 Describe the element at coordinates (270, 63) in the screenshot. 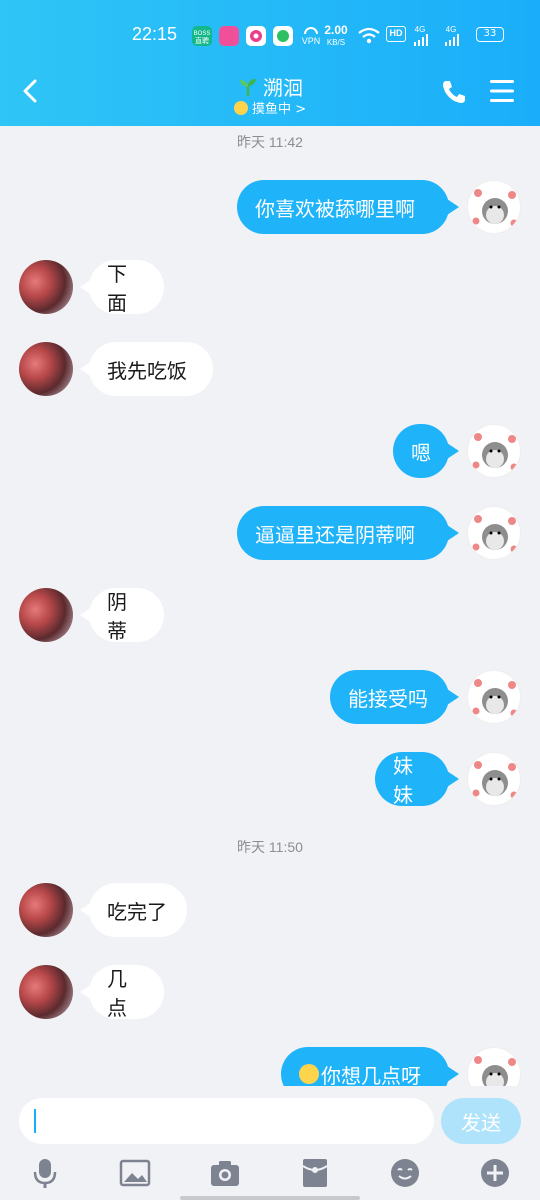

I see `chat-header: 22:15 BOSS 直聘 VPN 2.00 KB/S HD 4G 4G 33` at that location.